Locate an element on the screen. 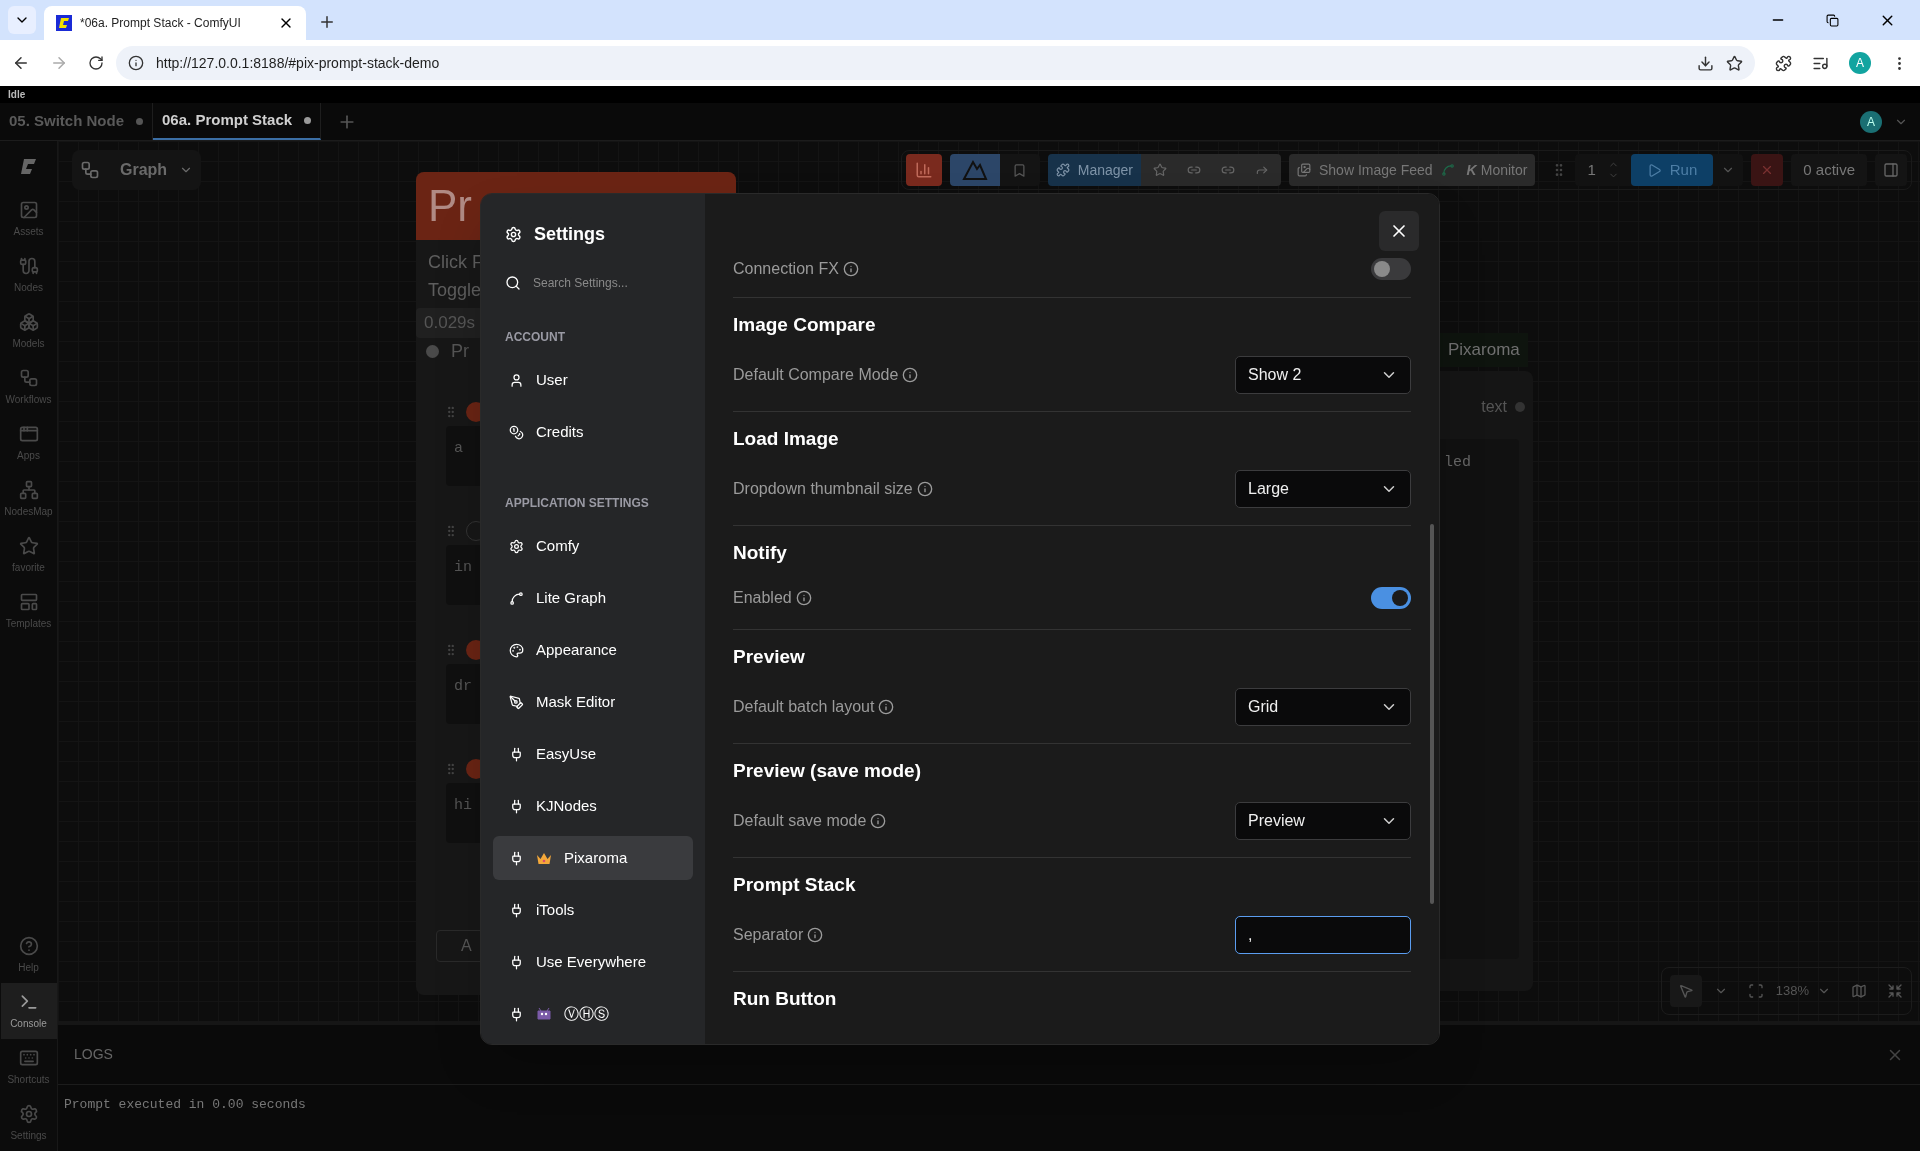 Image resolution: width=1920 pixels, height=1151 pixels. logo-button is located at coordinates (974, 170).